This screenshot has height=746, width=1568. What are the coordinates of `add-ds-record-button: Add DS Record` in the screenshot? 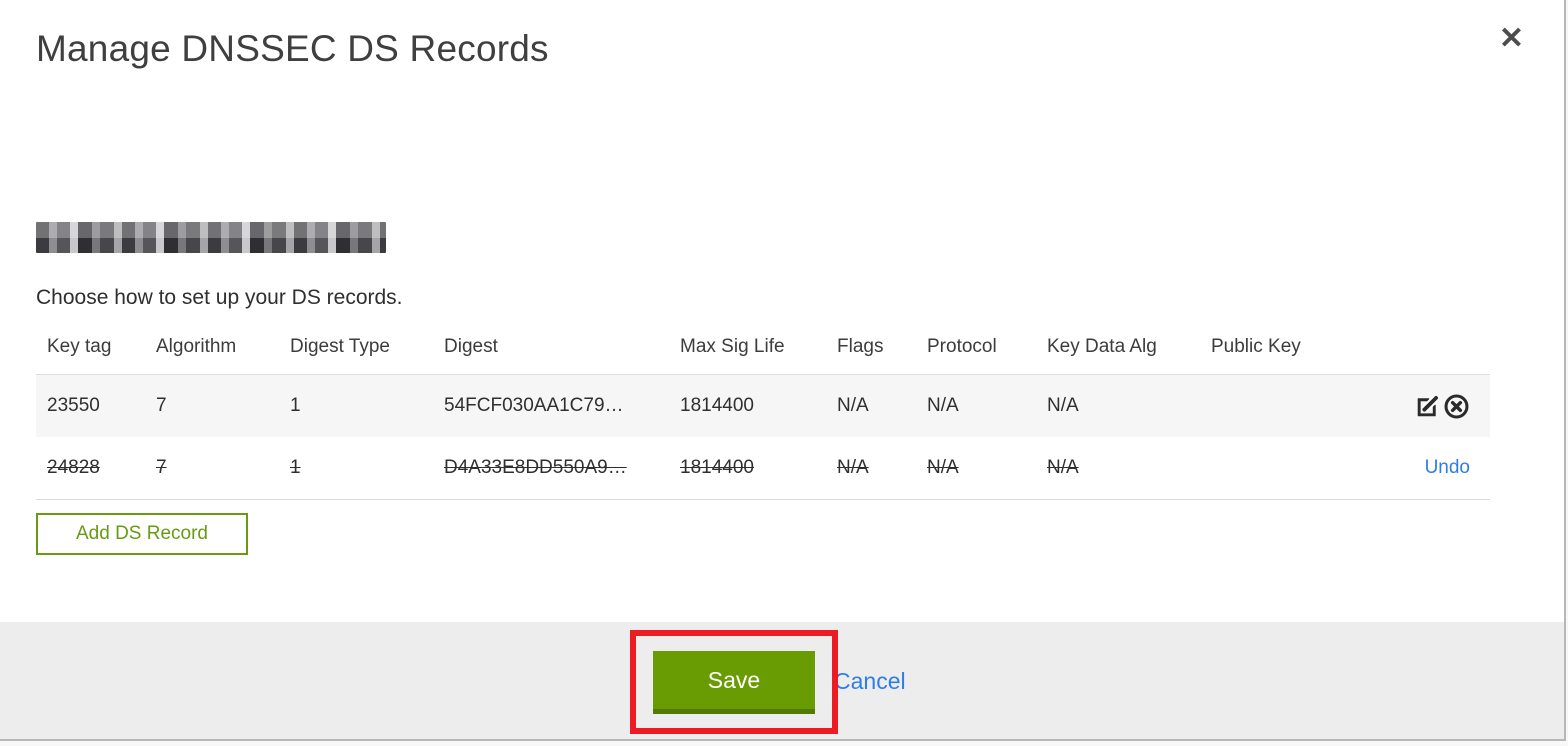 It's located at (142, 534).